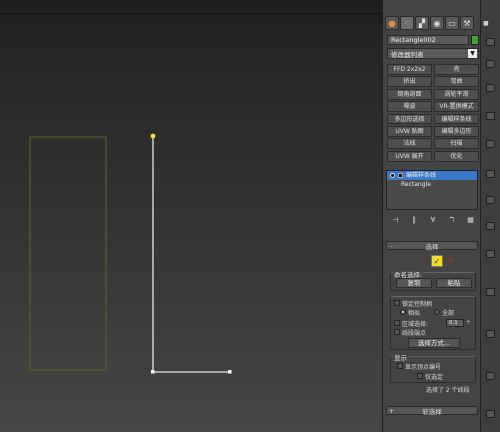 Image resolution: width=500 pixels, height=432 pixels. What do you see at coordinates (448, 313) in the screenshot?
I see `all-label: 全部` at bounding box center [448, 313].